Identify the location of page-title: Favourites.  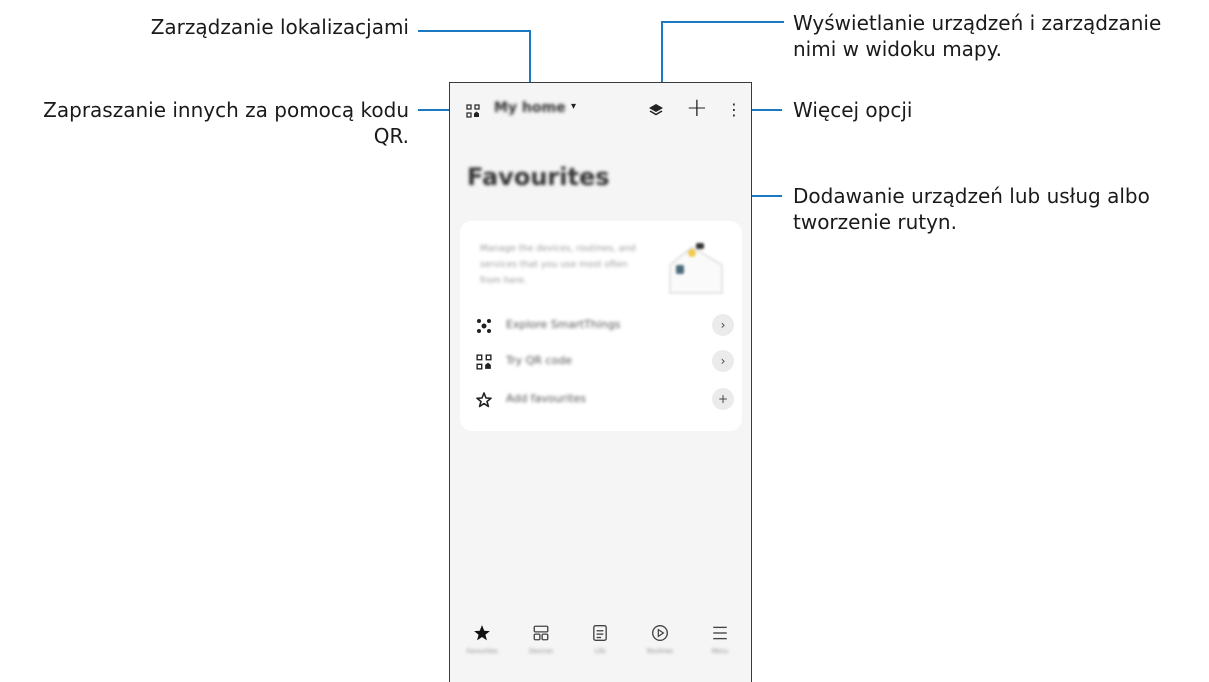
(538, 177).